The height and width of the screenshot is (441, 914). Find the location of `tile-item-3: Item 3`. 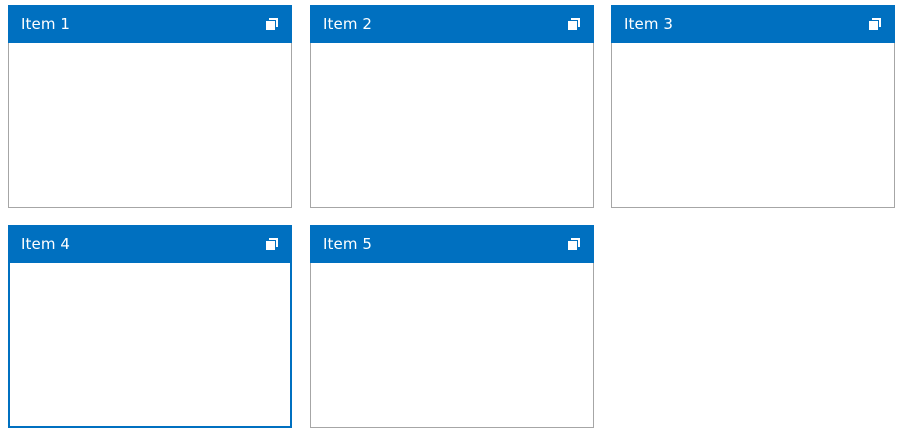

tile-item-3: Item 3 is located at coordinates (753, 106).